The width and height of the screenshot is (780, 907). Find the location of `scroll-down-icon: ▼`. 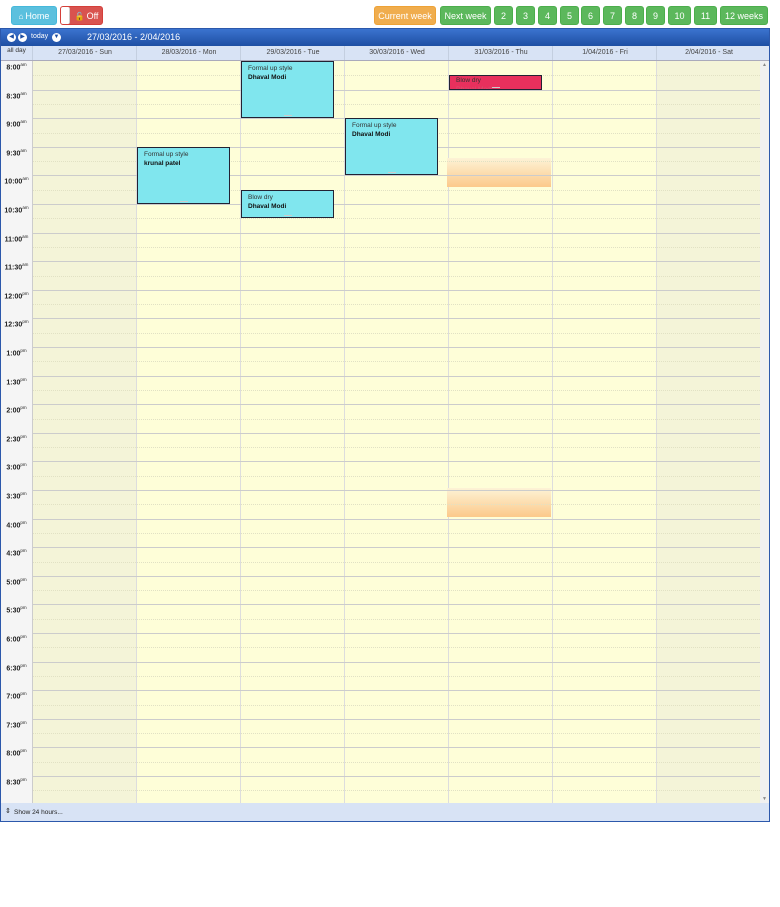

scroll-down-icon: ▼ is located at coordinates (764, 799).